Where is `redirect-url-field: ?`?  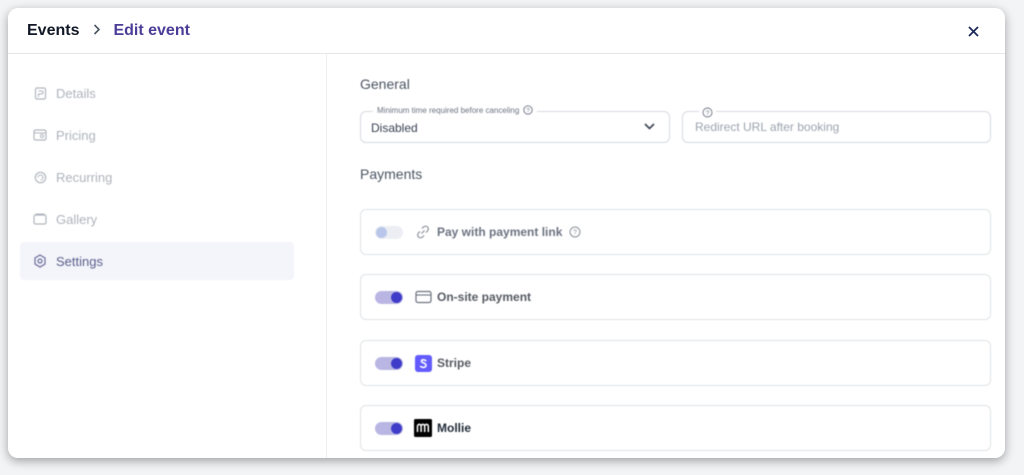 redirect-url-field: ? is located at coordinates (836, 124).